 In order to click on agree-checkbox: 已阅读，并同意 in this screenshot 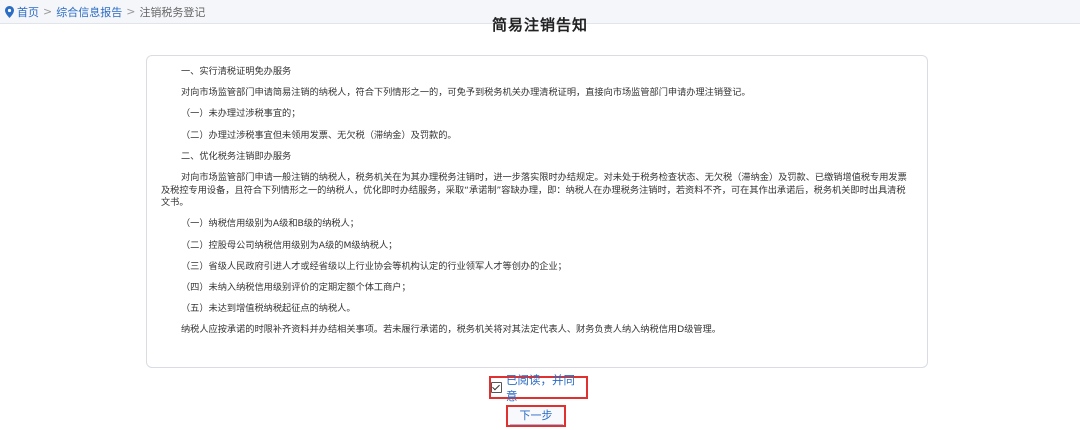, I will do `click(538, 388)`.